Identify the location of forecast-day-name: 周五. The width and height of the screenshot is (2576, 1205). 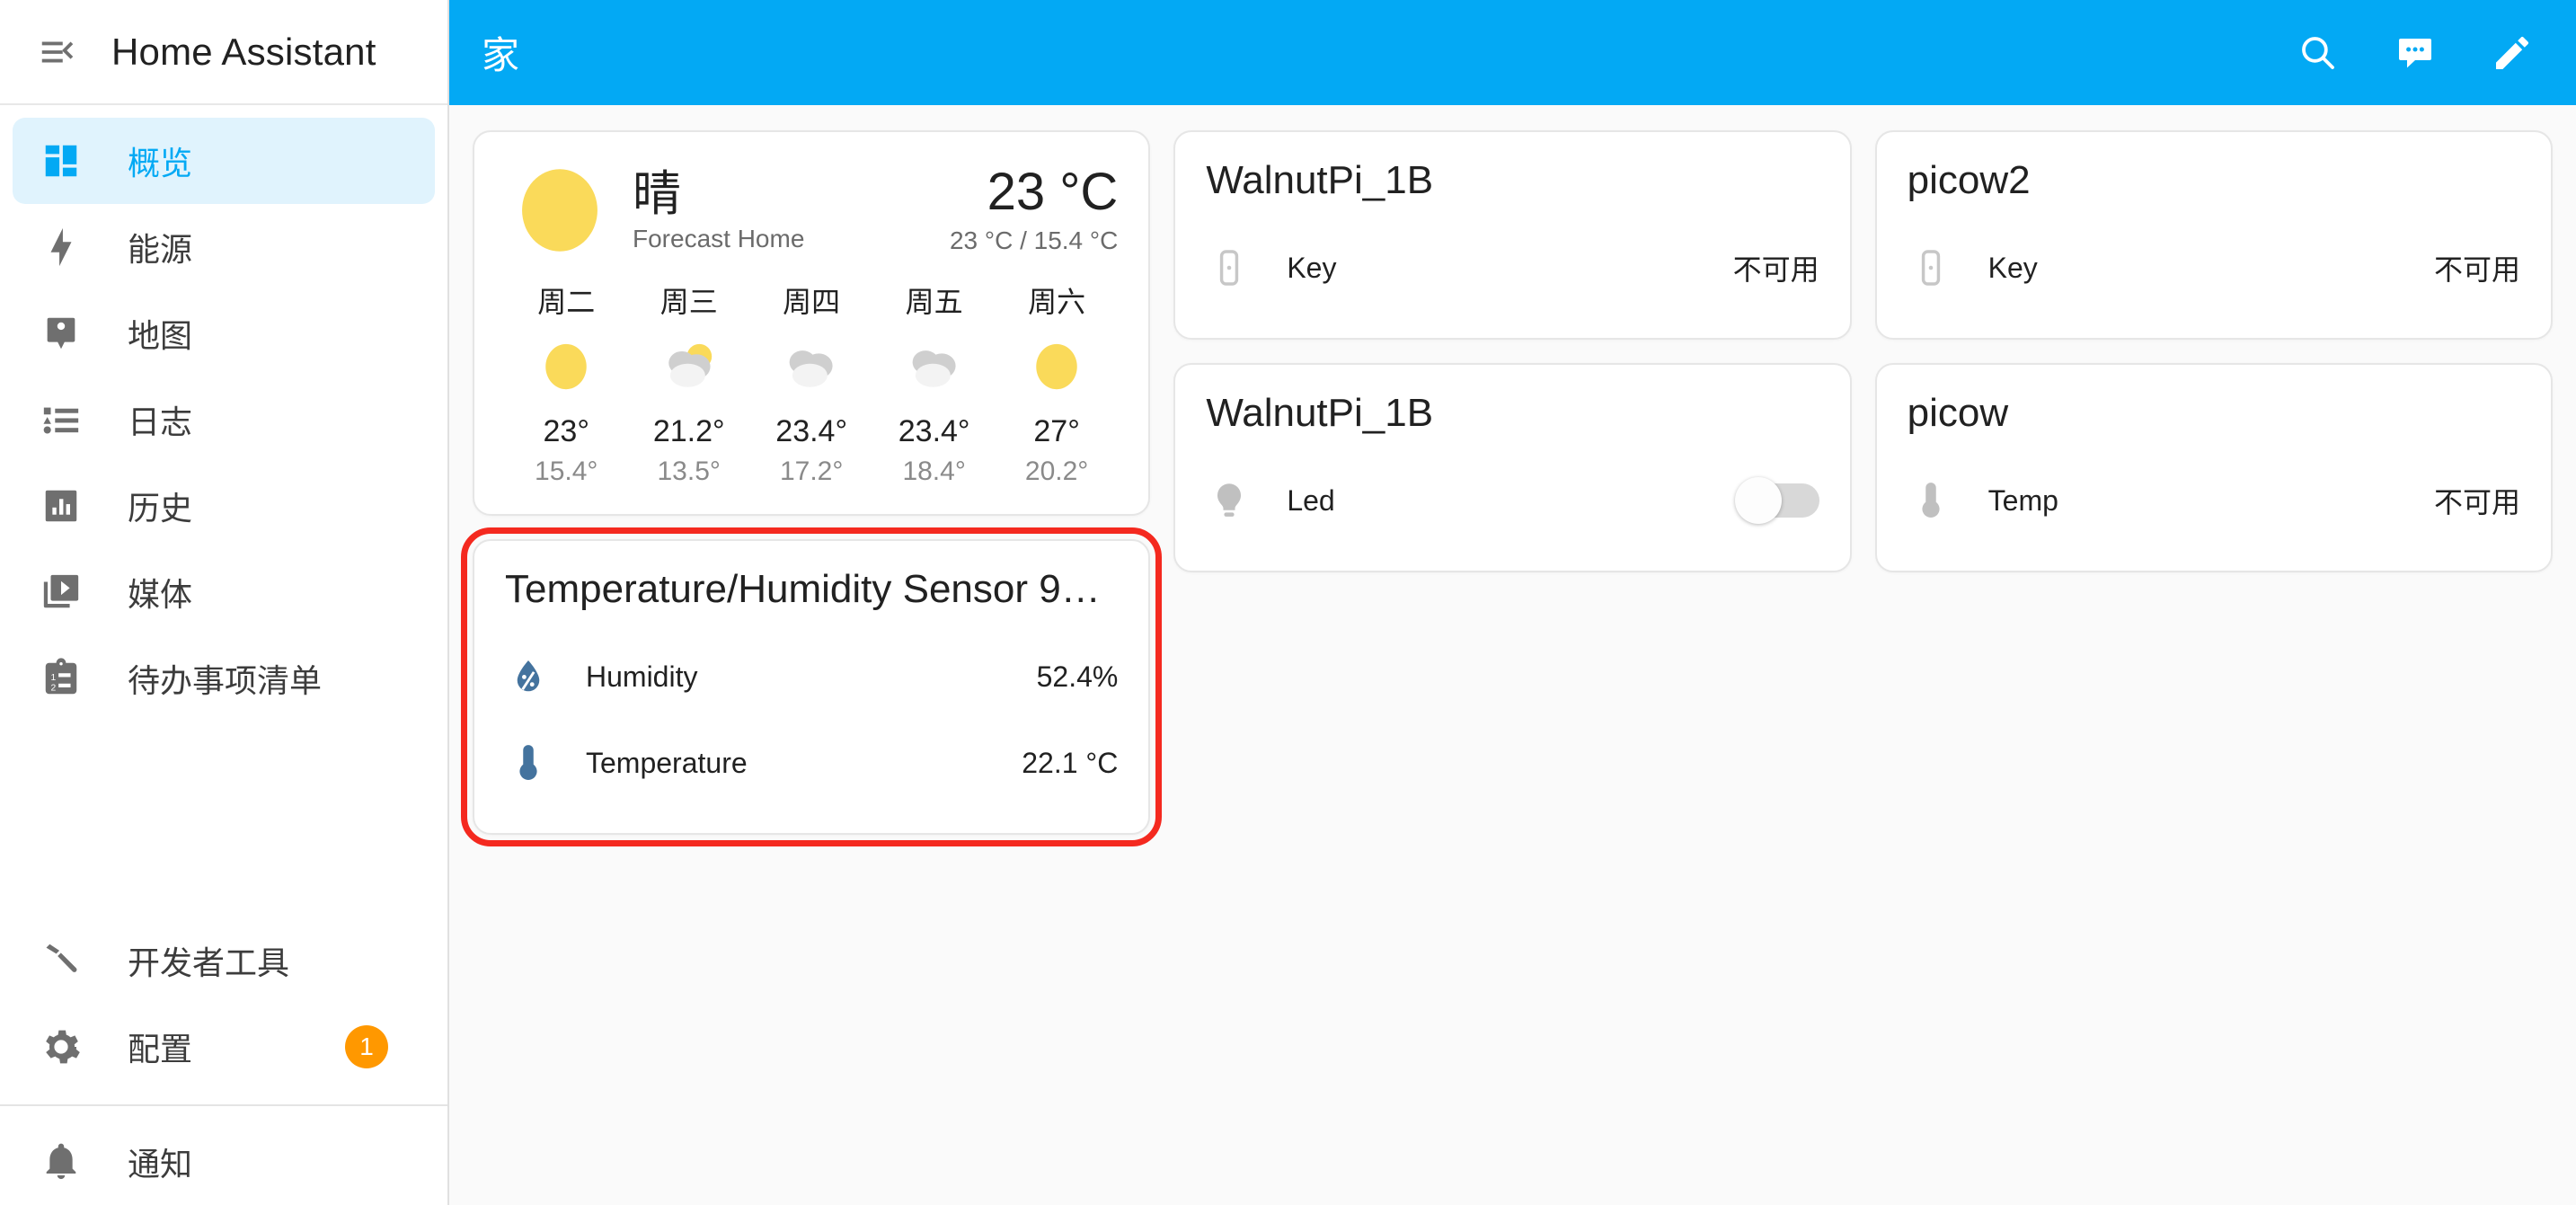
(934, 302).